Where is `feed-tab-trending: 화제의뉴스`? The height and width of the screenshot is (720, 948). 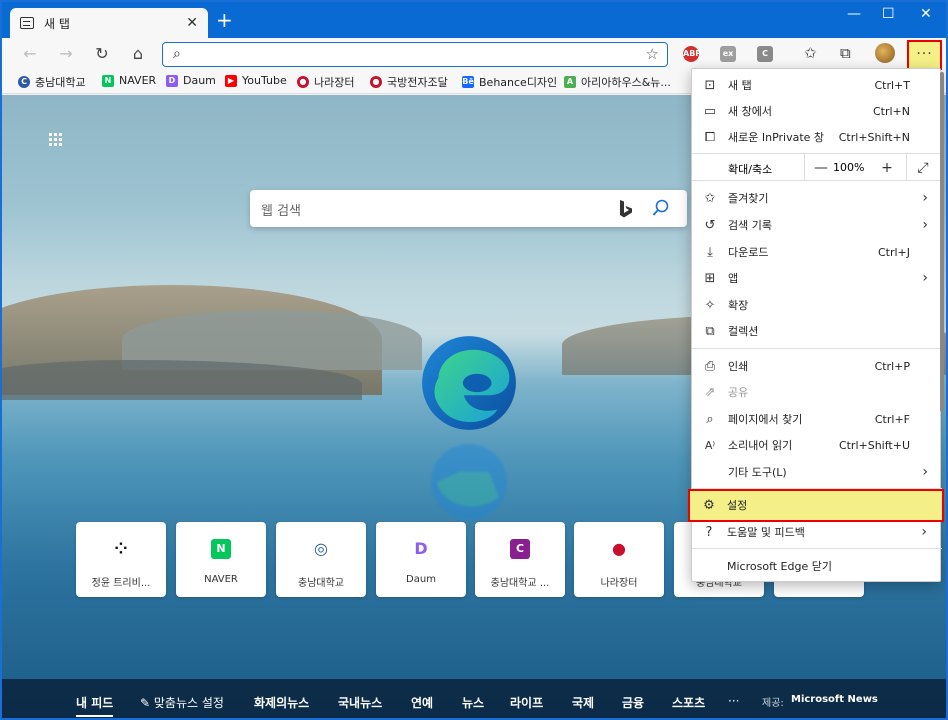
feed-tab-trending: 화제의뉴스 is located at coordinates (281, 702).